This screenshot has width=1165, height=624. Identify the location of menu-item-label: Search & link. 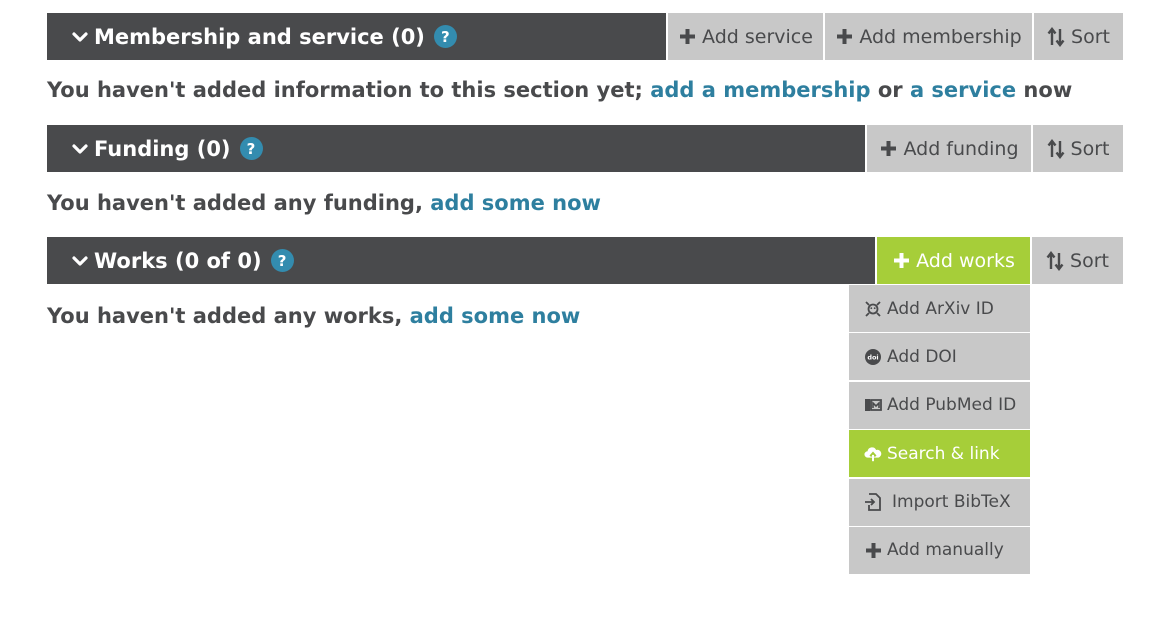
(943, 453).